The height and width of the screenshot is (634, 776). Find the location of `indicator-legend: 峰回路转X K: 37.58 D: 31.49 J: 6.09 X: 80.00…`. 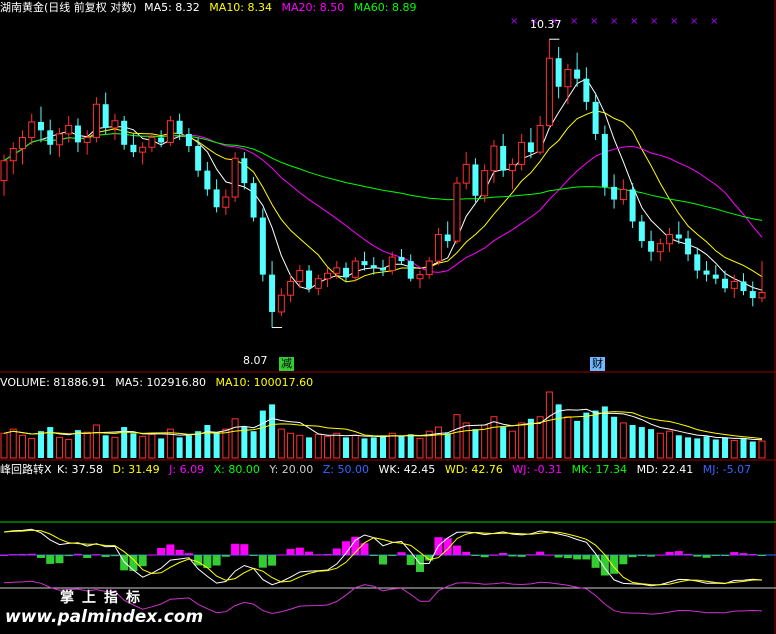

indicator-legend: 峰回路转X K: 37.58 D: 31.49 J: 6.09 X: 80.00… is located at coordinates (378, 470).